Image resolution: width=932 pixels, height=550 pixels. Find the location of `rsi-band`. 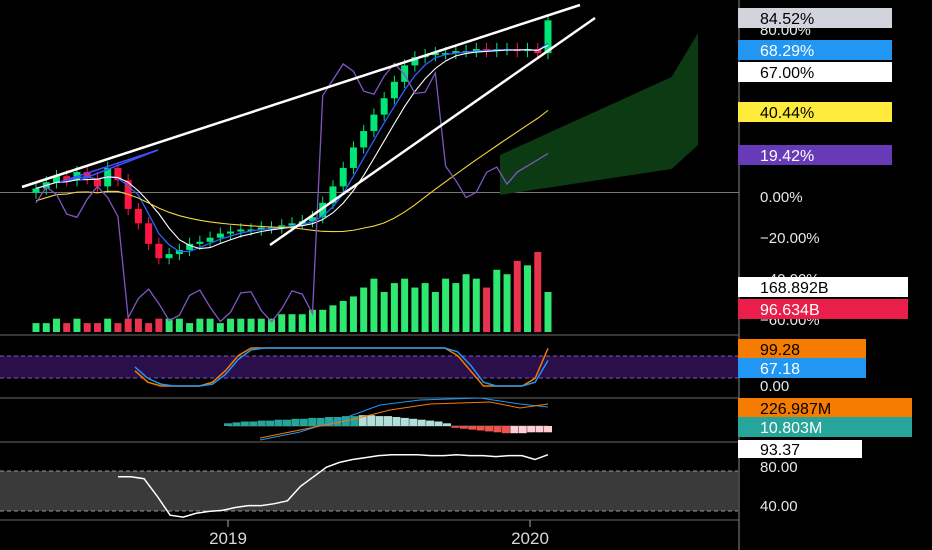

rsi-band is located at coordinates (369, 491).